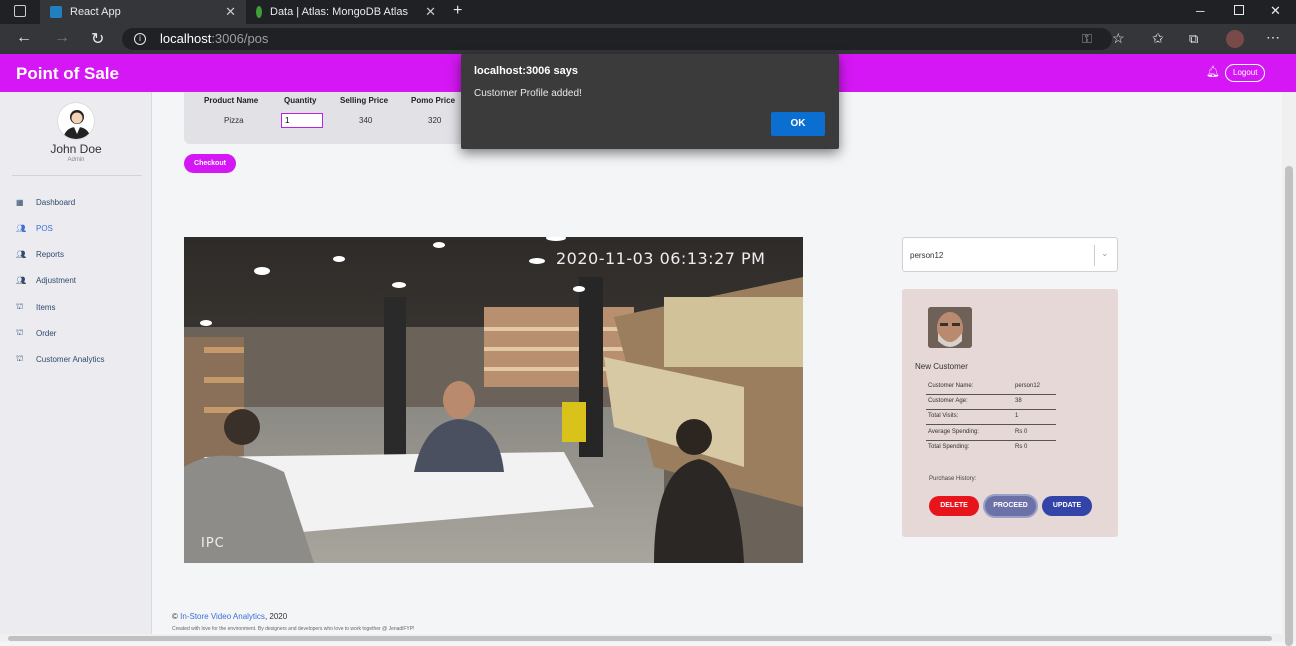 Image resolution: width=1296 pixels, height=646 pixels. Describe the element at coordinates (222, 616) in the screenshot. I see `footer-link: In-Store Video Analytics` at that location.